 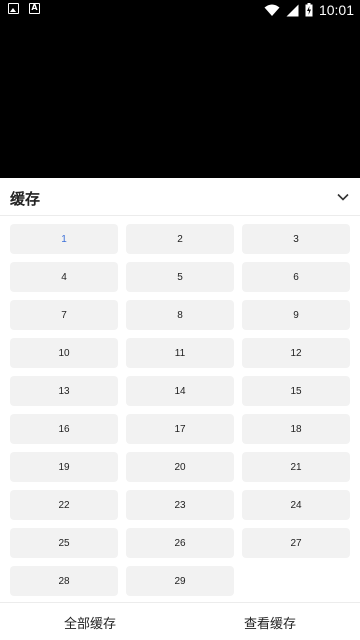 I want to click on collapse-button, so click(x=343, y=197).